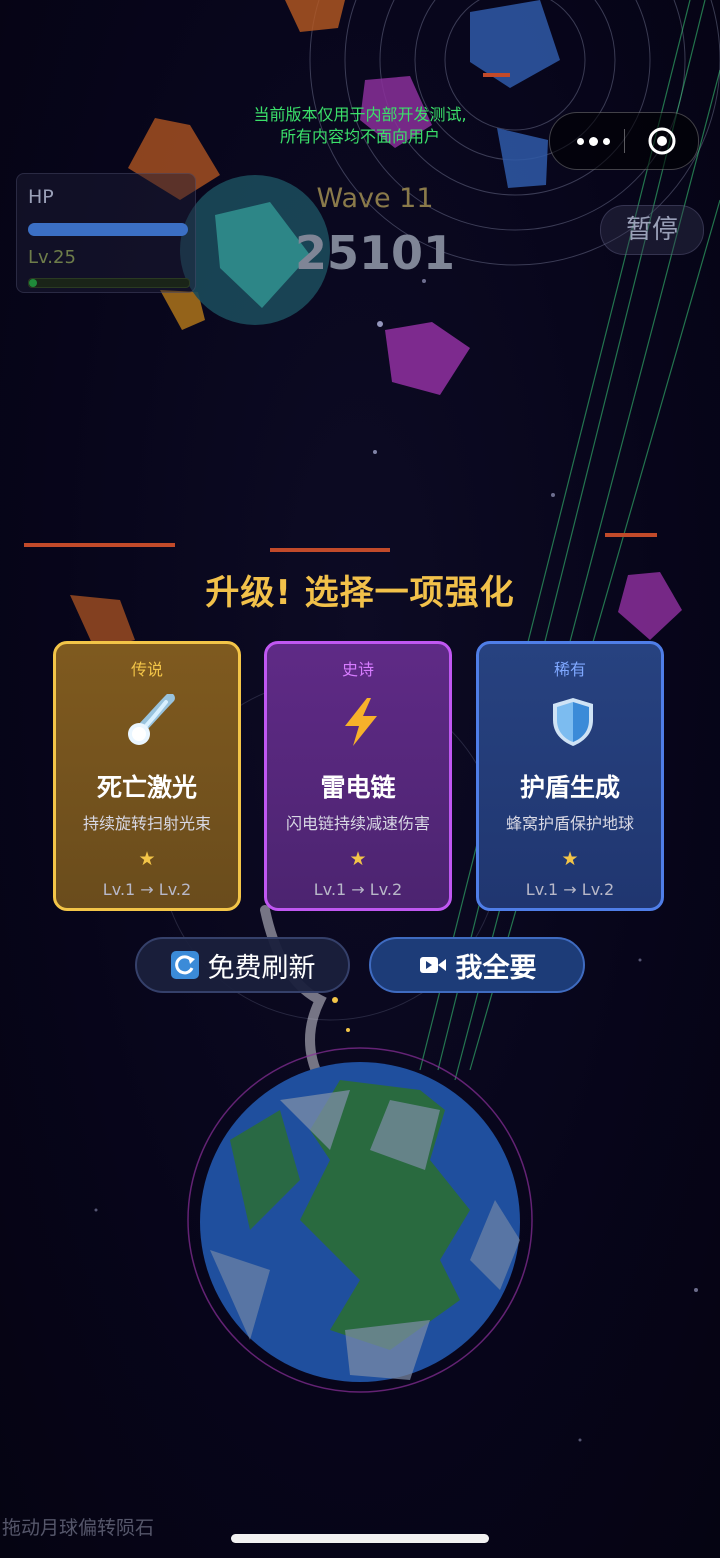 This screenshot has width=720, height=1558. What do you see at coordinates (78, 1528) in the screenshot?
I see `drag-moon-hint: 拖动月球偏转陨石` at bounding box center [78, 1528].